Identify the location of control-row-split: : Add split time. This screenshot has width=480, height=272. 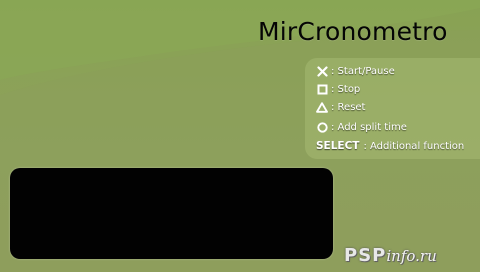
(361, 127).